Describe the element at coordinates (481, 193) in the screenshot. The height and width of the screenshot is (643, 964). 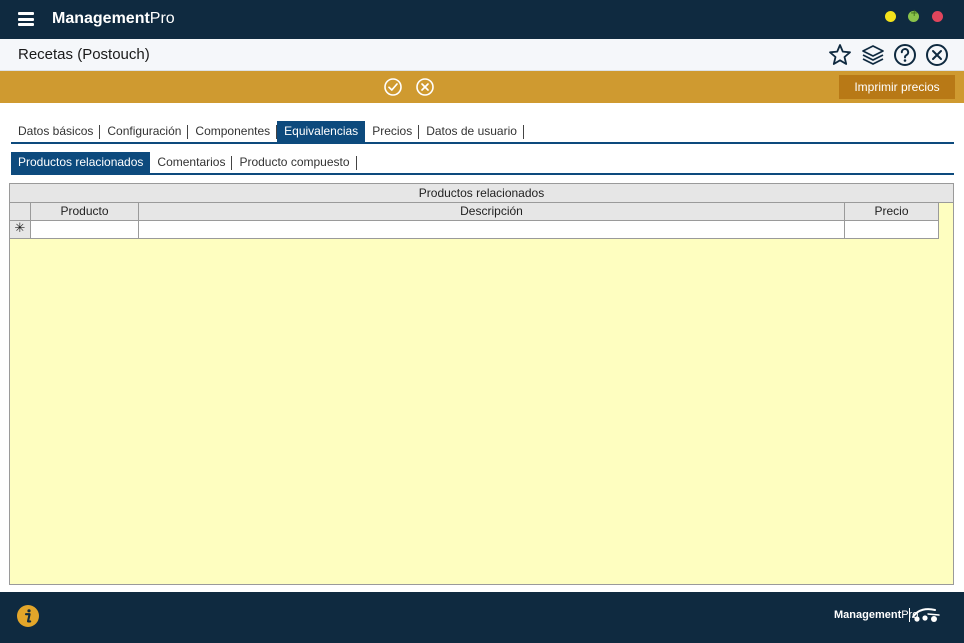
I see `grid-caption: Productos relacionados` at that location.